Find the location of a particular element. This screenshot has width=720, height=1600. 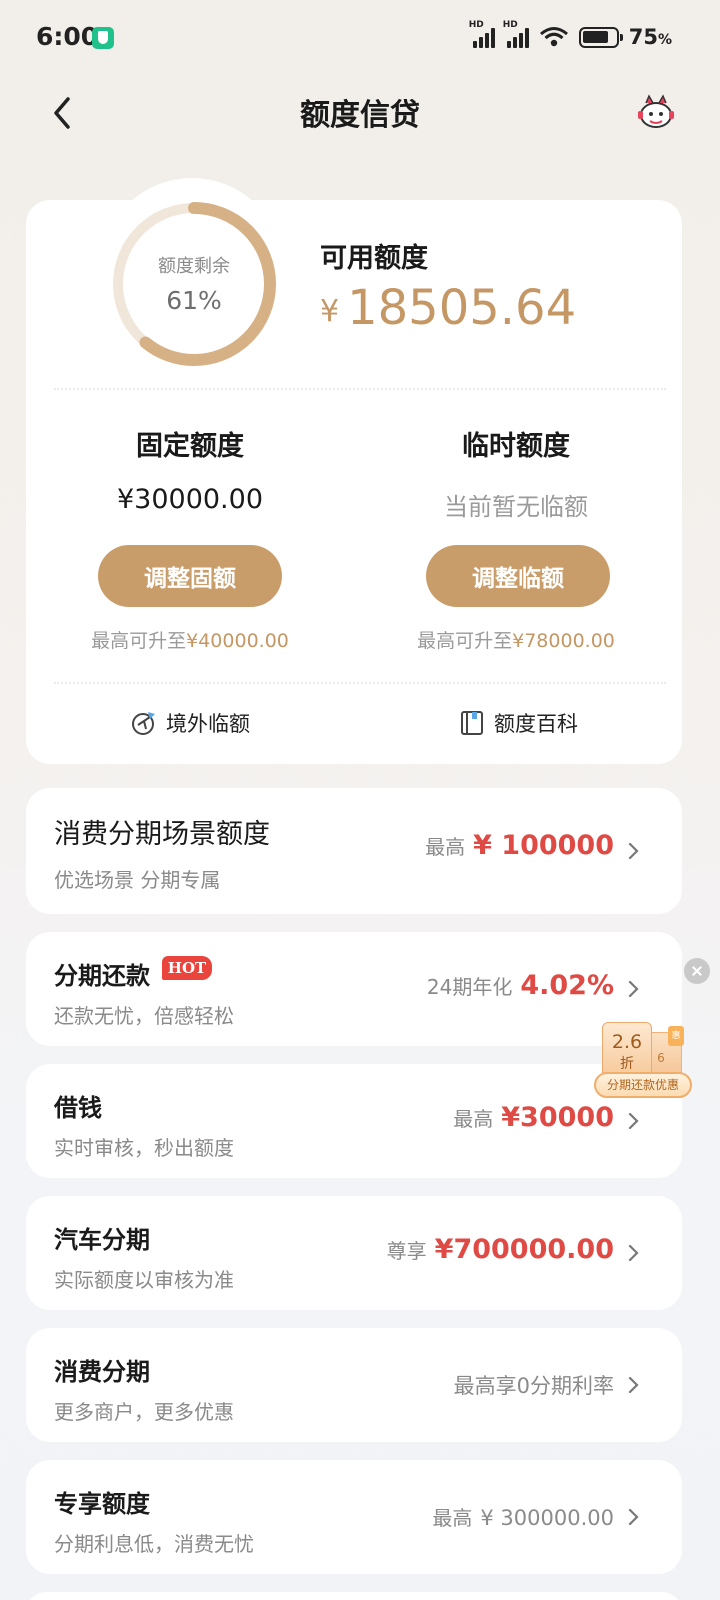

fixed-quota-note: 最高可升至¥40000.00 is located at coordinates (190, 641).